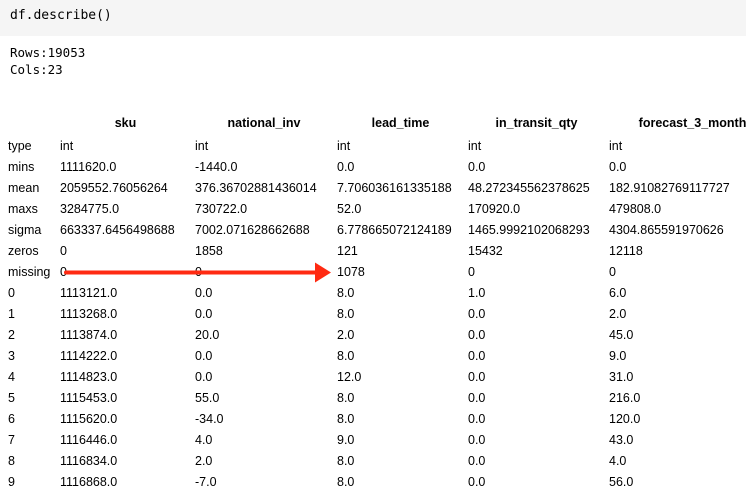  I want to click on table-row: zeros 0 1858 121 15432 12118, so click(373, 251).